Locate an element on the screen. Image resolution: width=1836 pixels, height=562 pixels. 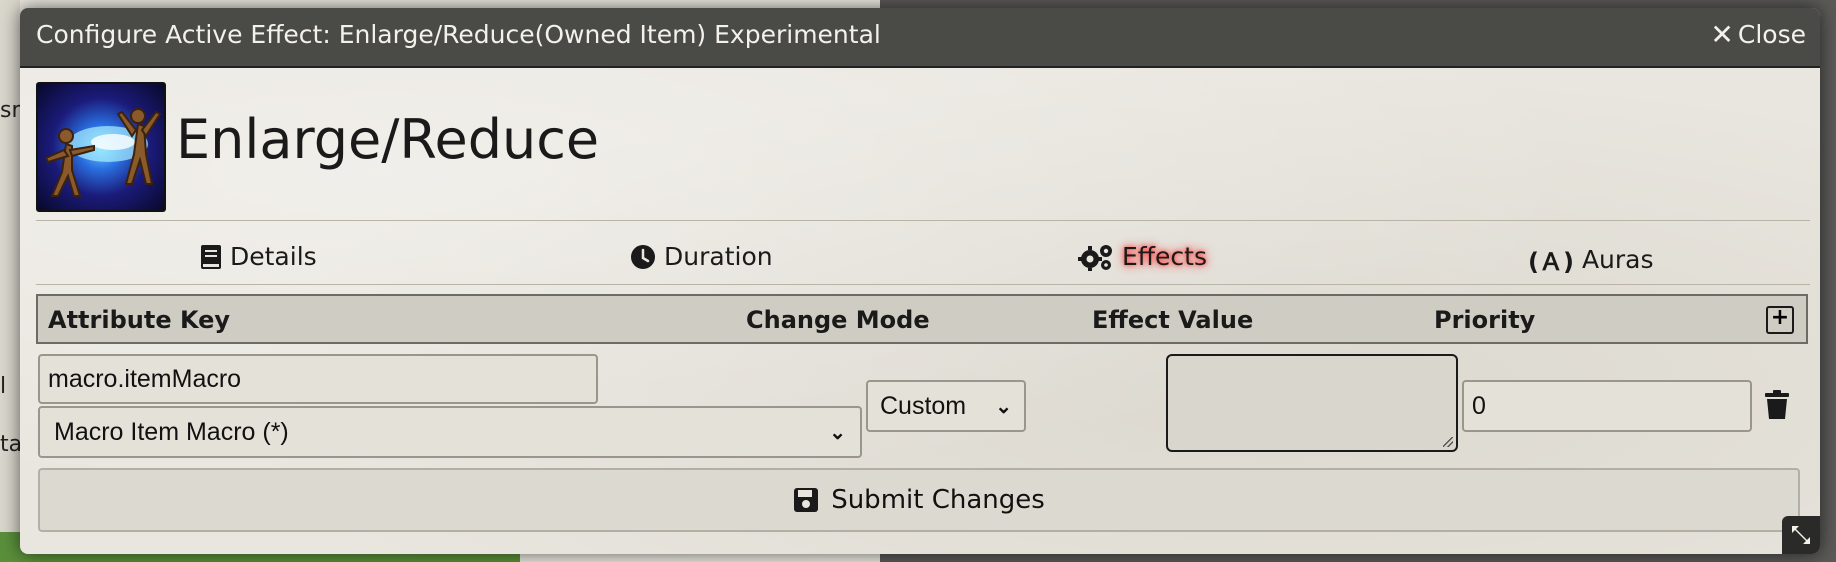
expand-arrows-icon is located at coordinates (1801, 535).